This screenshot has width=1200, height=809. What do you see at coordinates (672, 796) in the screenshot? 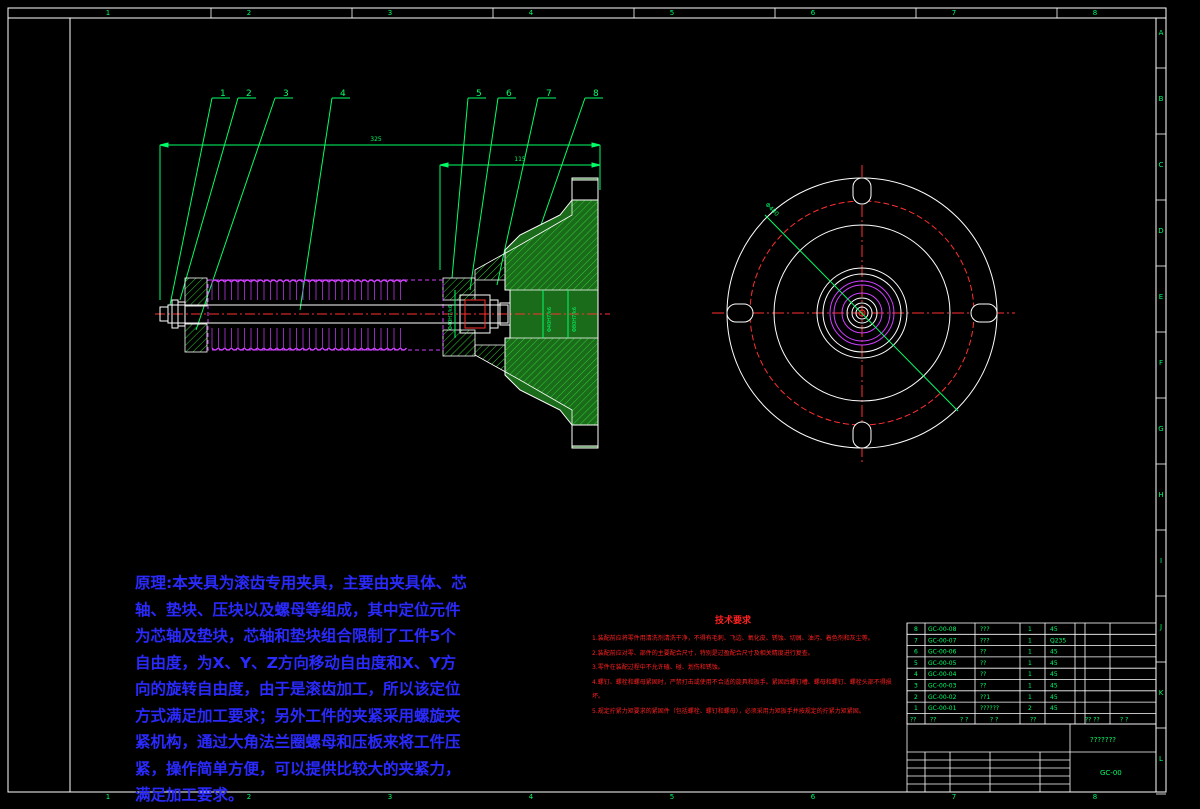
I see `col-label-5-bottom: 5` at bounding box center [672, 796].